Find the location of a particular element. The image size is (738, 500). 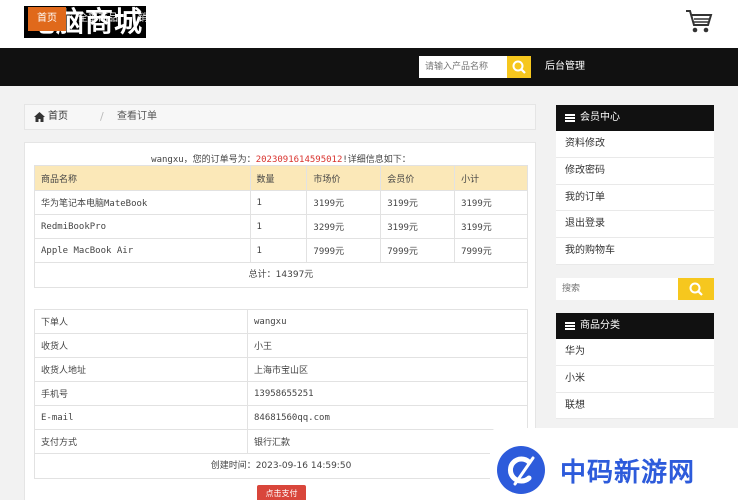

nav-member-center: 会员中心 is located at coordinates (350, 19).